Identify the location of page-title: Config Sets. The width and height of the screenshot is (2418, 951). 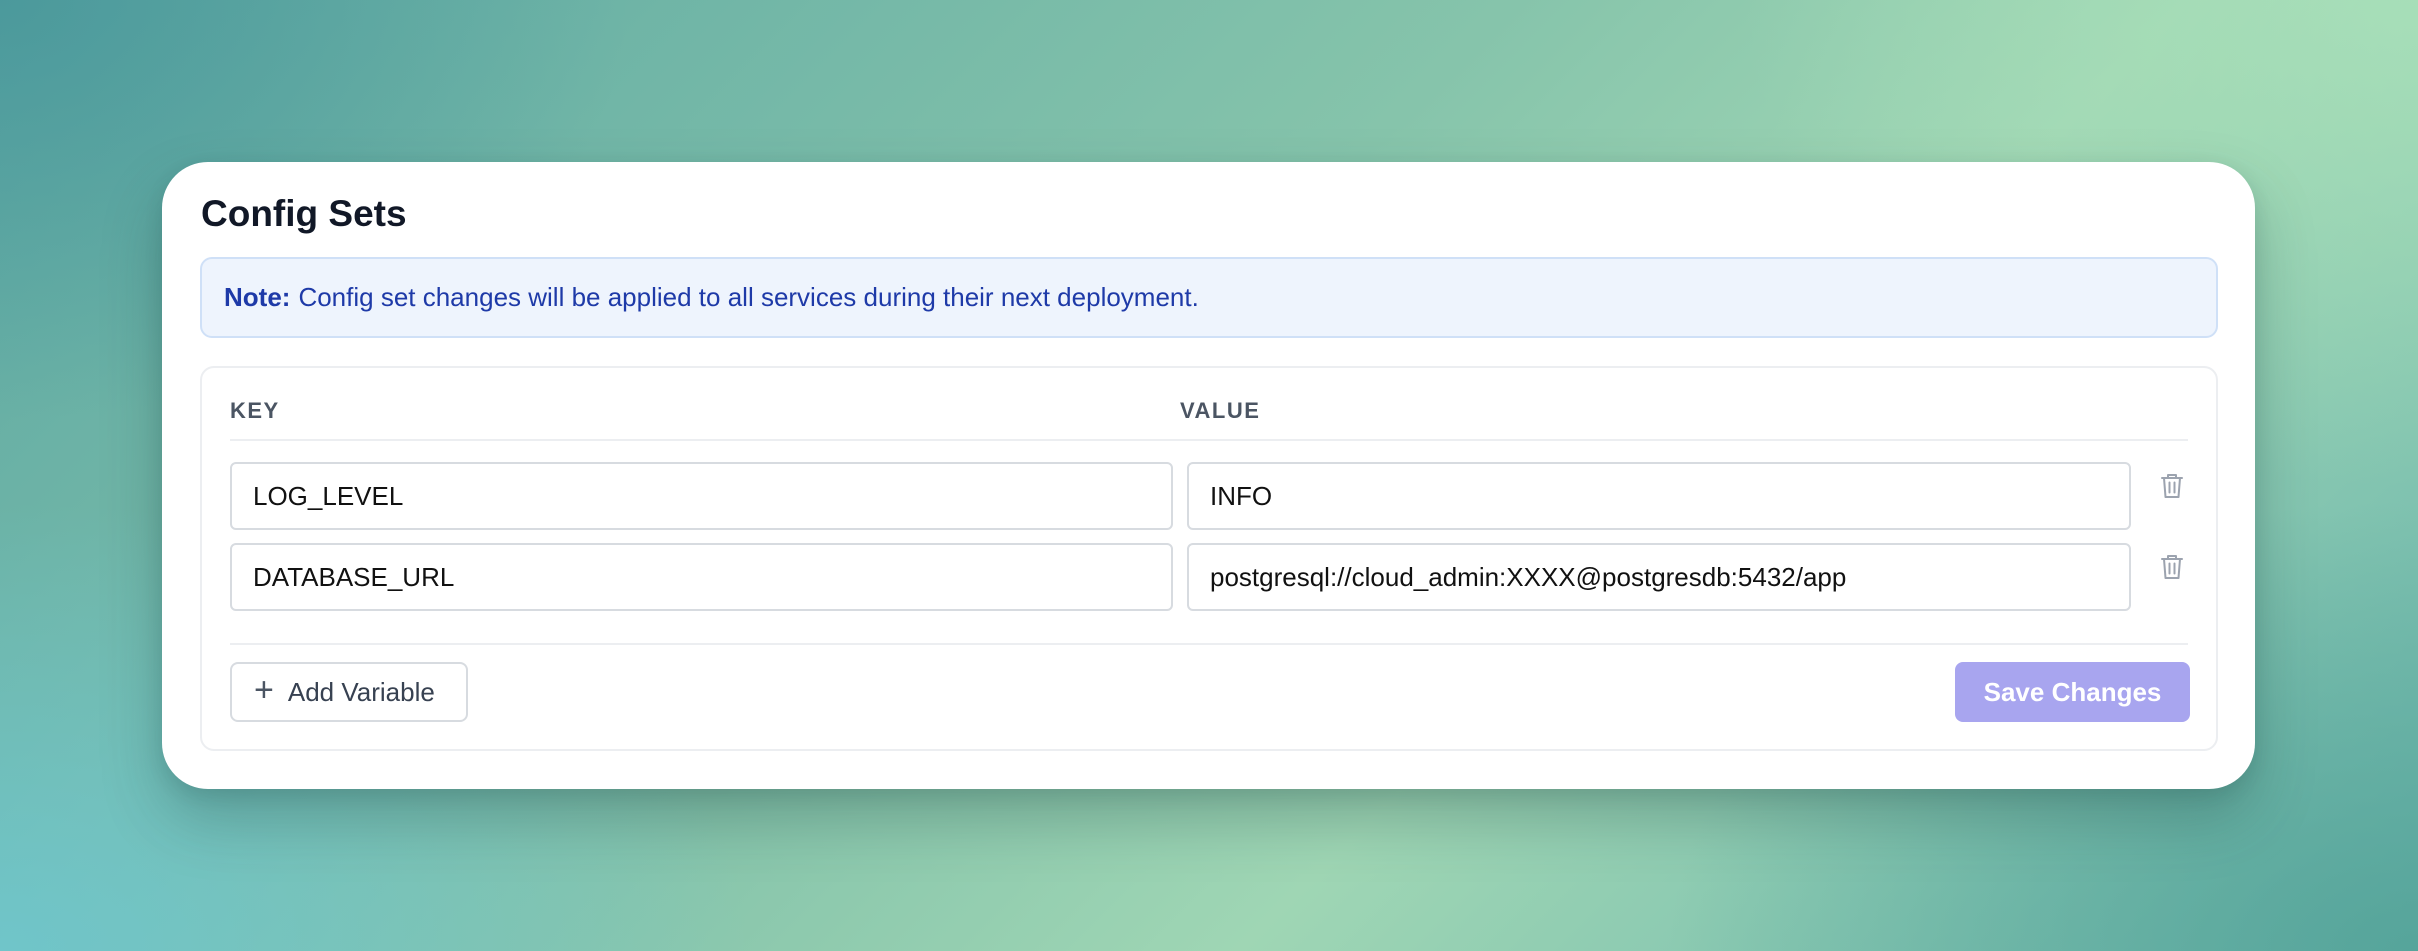
(304, 213).